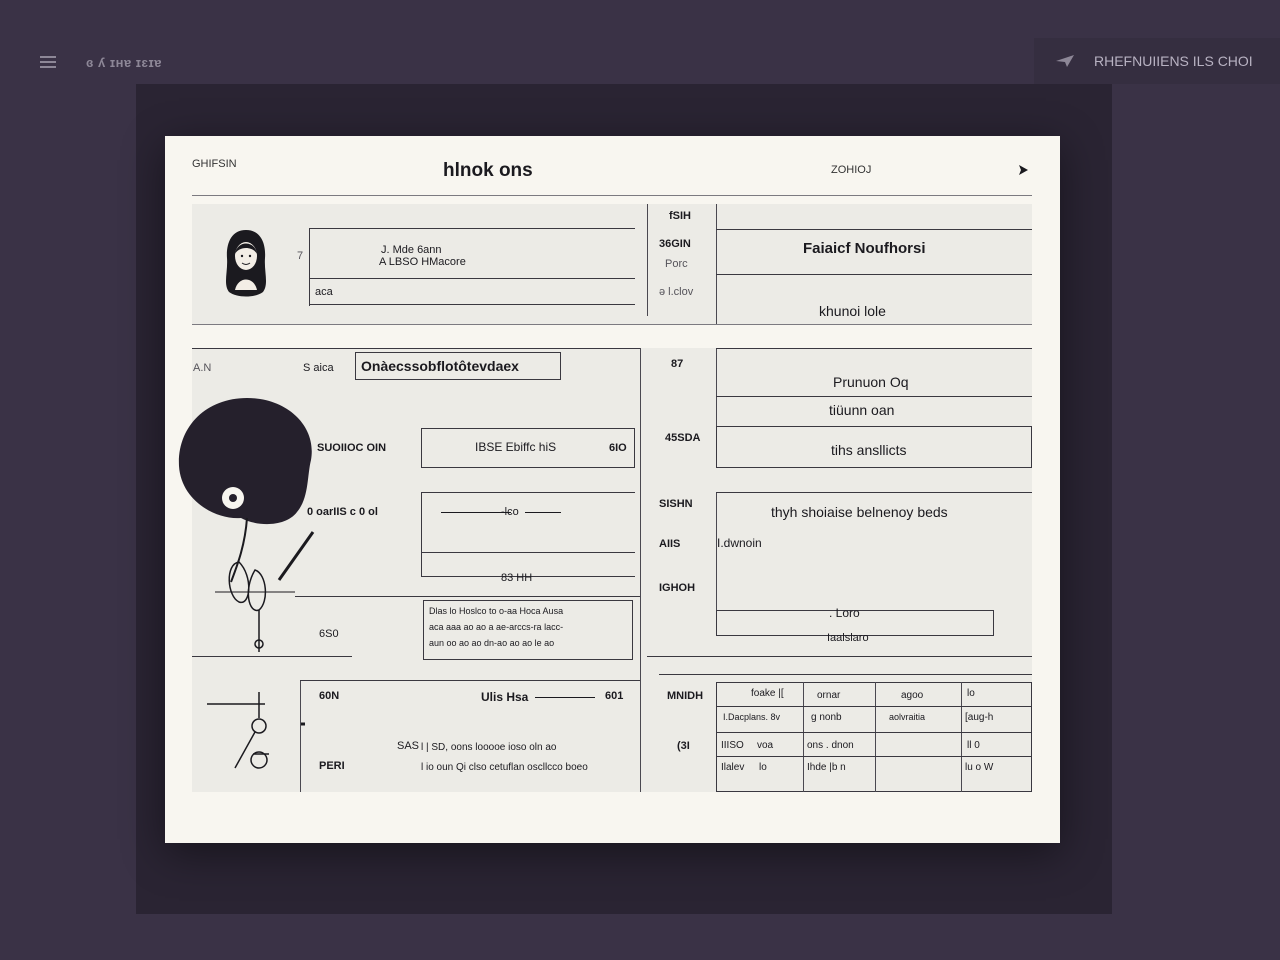 Image resolution: width=1280 pixels, height=960 pixels. Describe the element at coordinates (440, 366) in the screenshot. I see `section-heading: Onàecssobflotôtevdaex` at that location.